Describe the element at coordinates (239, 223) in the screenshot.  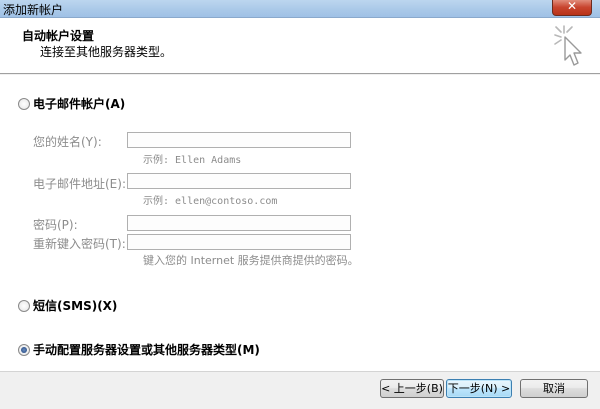
I see `password-input` at that location.